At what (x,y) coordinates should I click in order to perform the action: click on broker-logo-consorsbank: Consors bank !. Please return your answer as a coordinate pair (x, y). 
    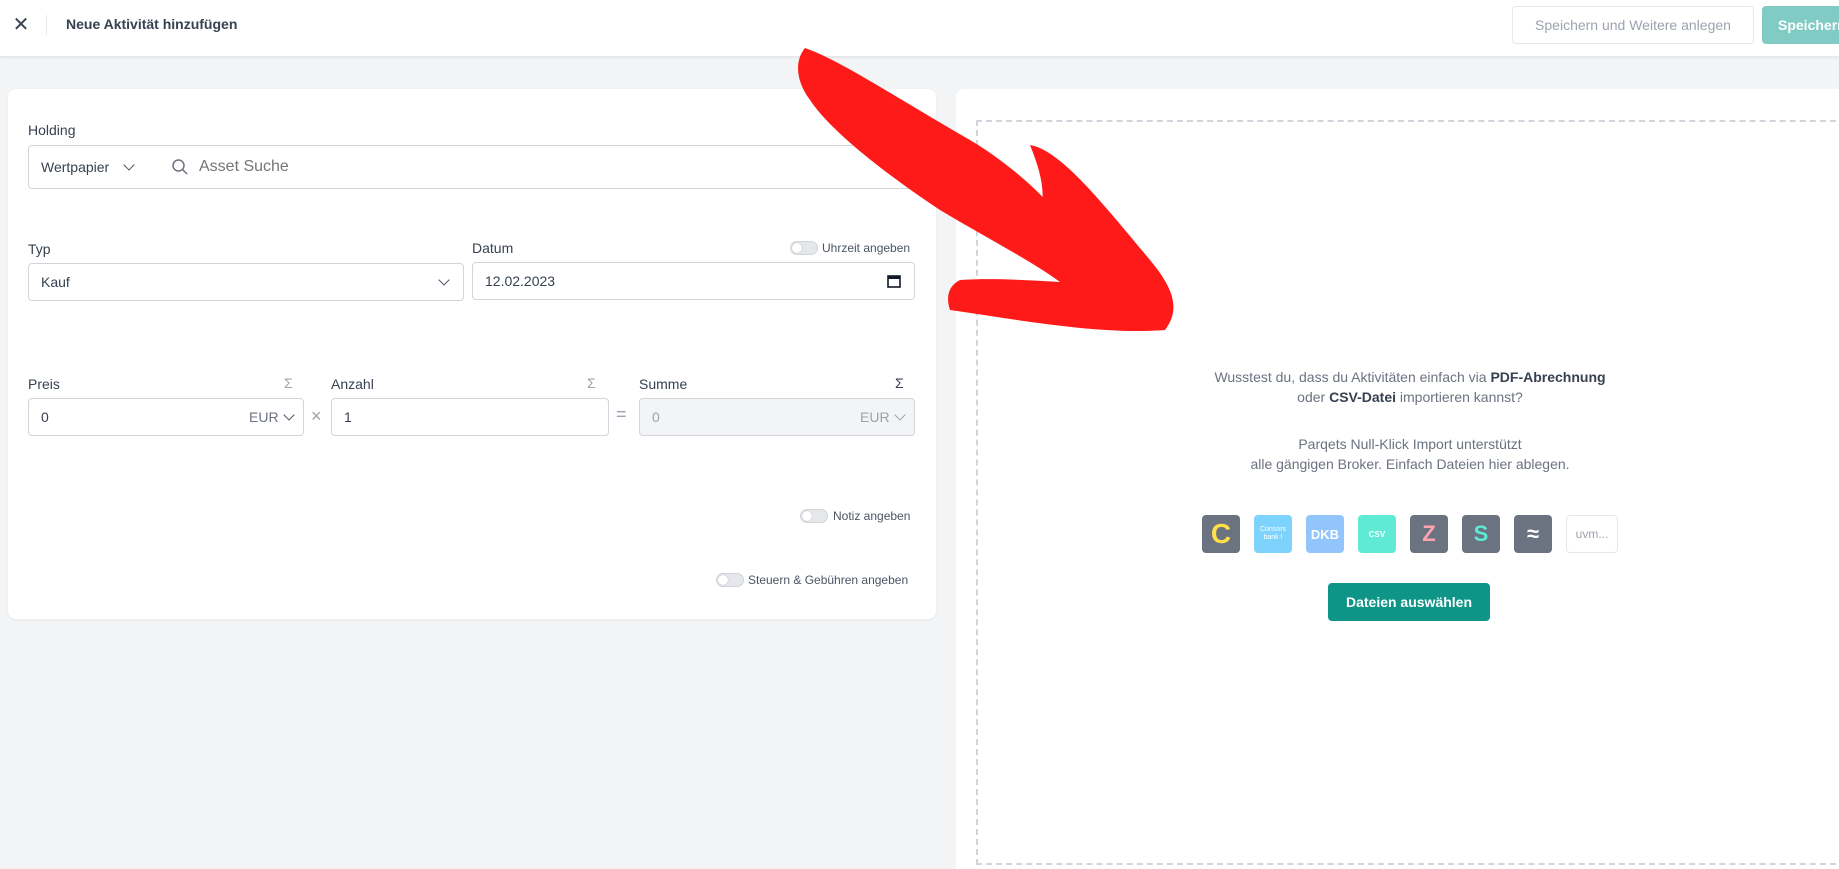
    Looking at the image, I should click on (1273, 534).